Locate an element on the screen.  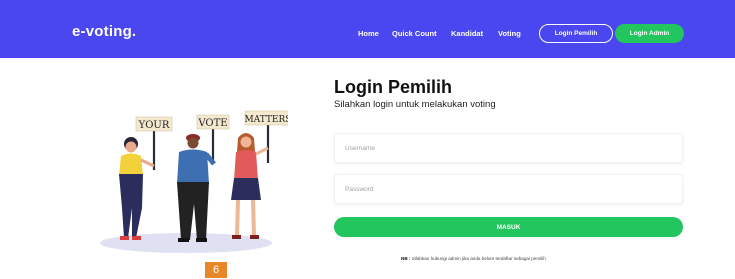
voters-illustration: YOUR VOTE MATTERS is located at coordinates (194, 181).